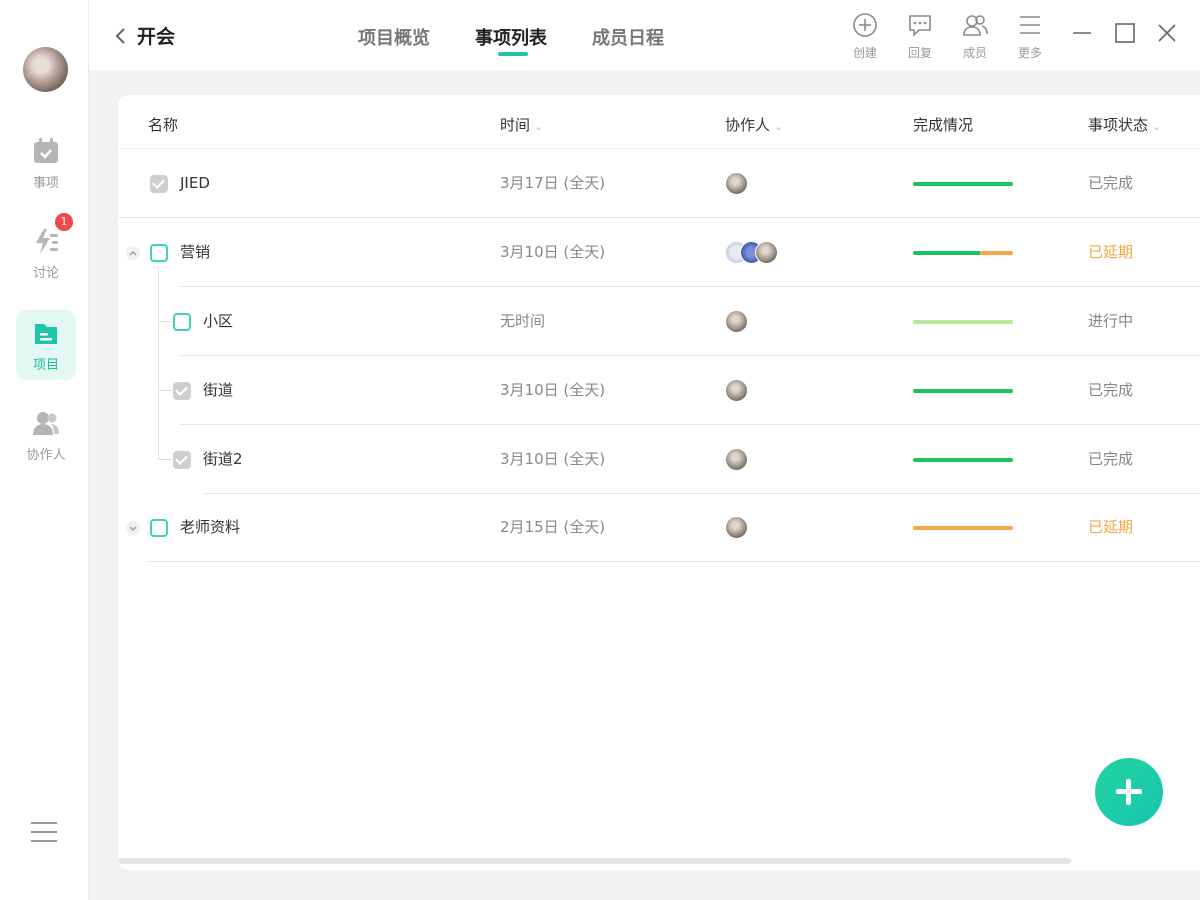  I want to click on task-name: 营销, so click(195, 252).